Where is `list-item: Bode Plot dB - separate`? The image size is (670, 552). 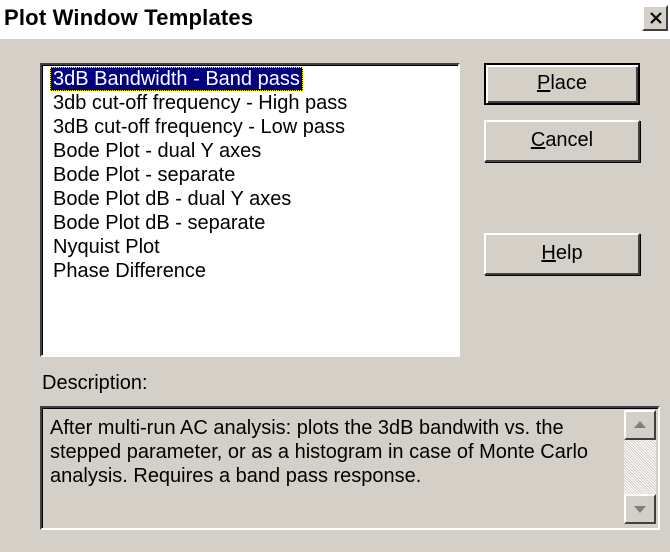
list-item: Bode Plot dB - separate is located at coordinates (159, 223).